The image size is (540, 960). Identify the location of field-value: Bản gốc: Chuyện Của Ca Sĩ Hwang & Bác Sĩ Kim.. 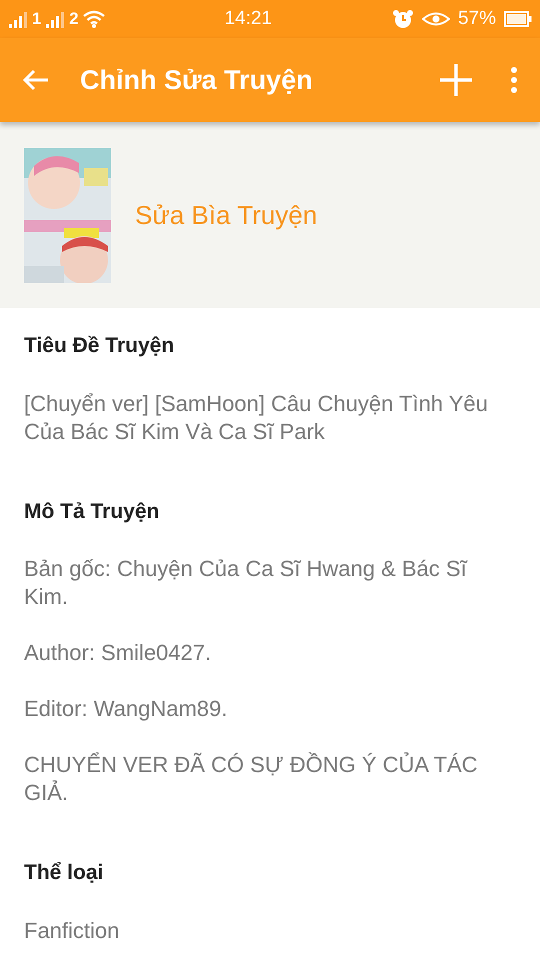
(246, 583).